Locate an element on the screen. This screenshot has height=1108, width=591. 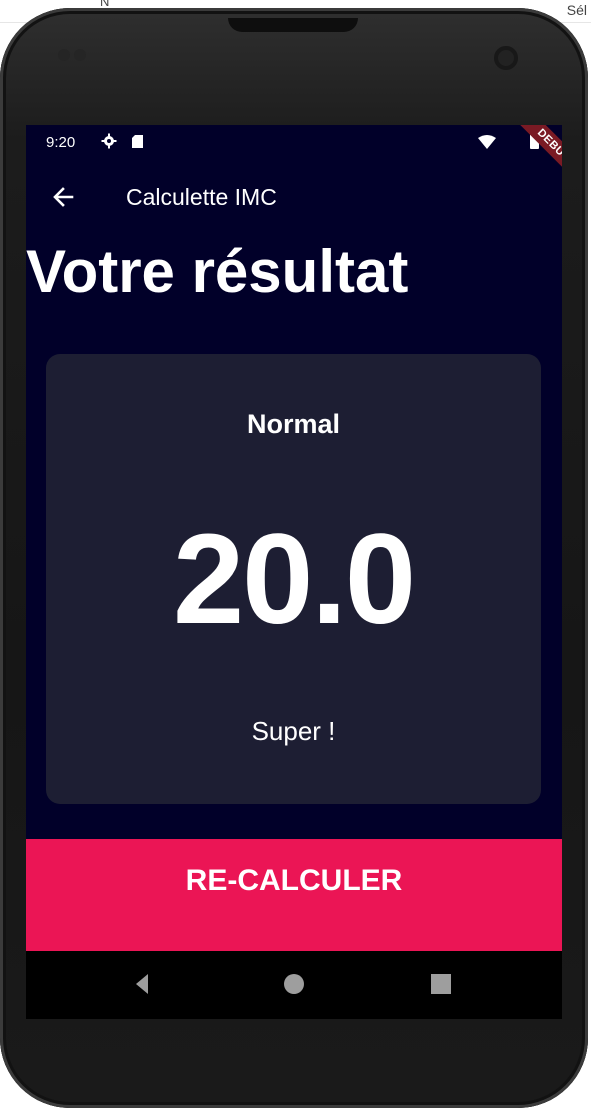
wifi-icon is located at coordinates (487, 142).